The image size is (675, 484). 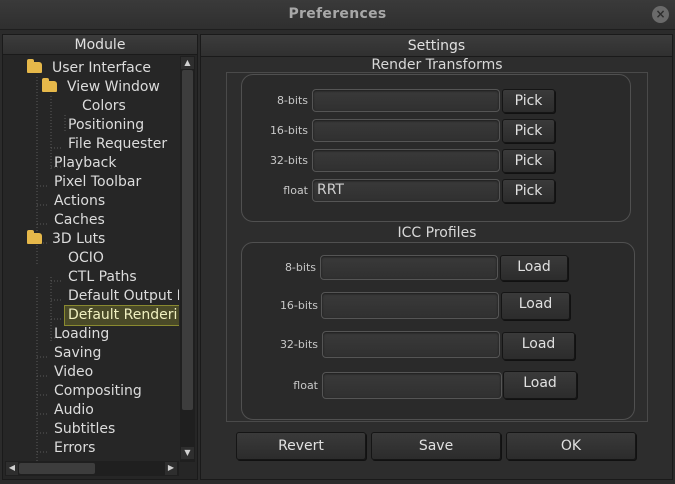 I want to click on rt-32bits-field, so click(x=406, y=160).